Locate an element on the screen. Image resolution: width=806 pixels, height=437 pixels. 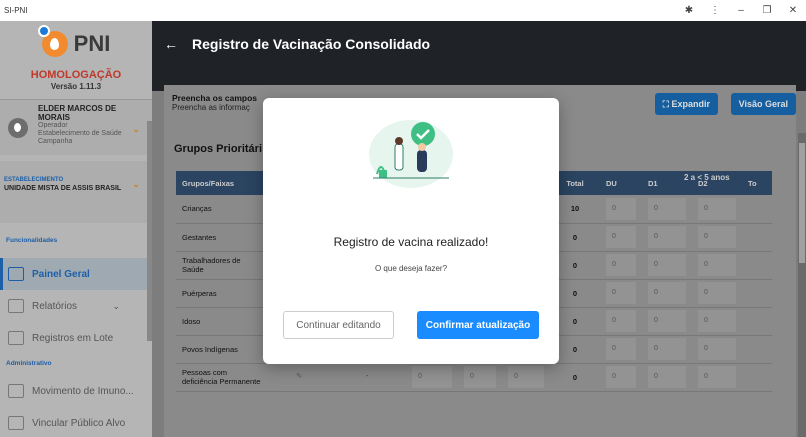
main-scrollbar is located at coordinates (802, 285).